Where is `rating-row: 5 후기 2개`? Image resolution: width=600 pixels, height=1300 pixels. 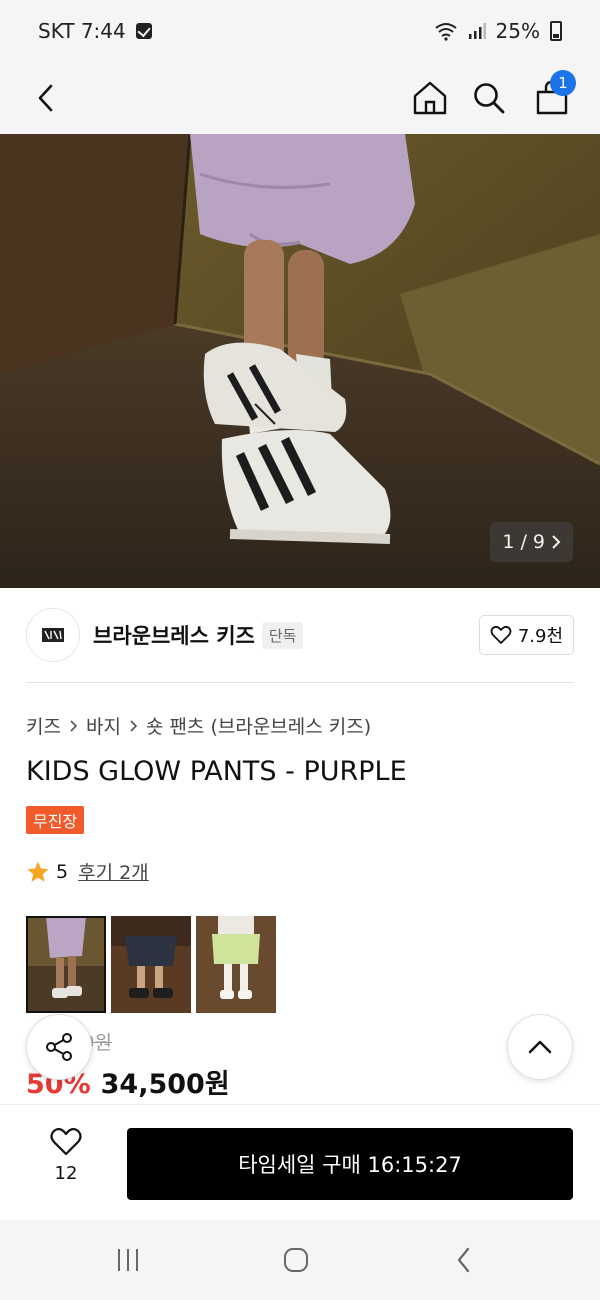 rating-row: 5 후기 2개 is located at coordinates (87, 871).